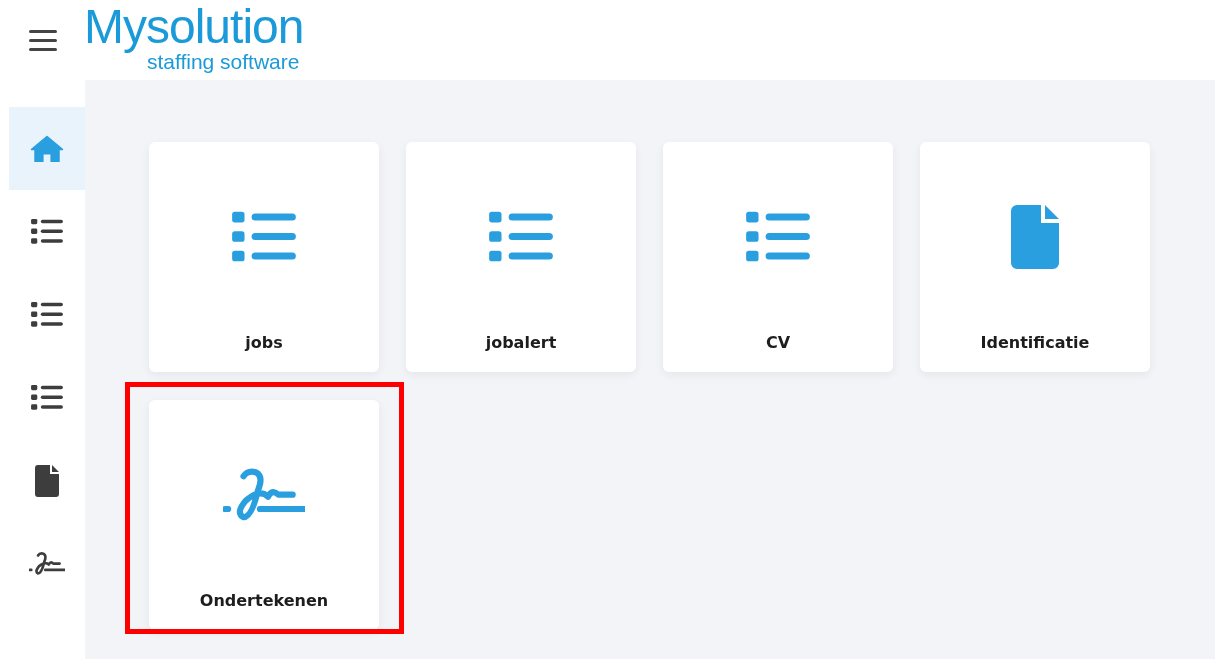  Describe the element at coordinates (47, 148) in the screenshot. I see `home-icon` at that location.